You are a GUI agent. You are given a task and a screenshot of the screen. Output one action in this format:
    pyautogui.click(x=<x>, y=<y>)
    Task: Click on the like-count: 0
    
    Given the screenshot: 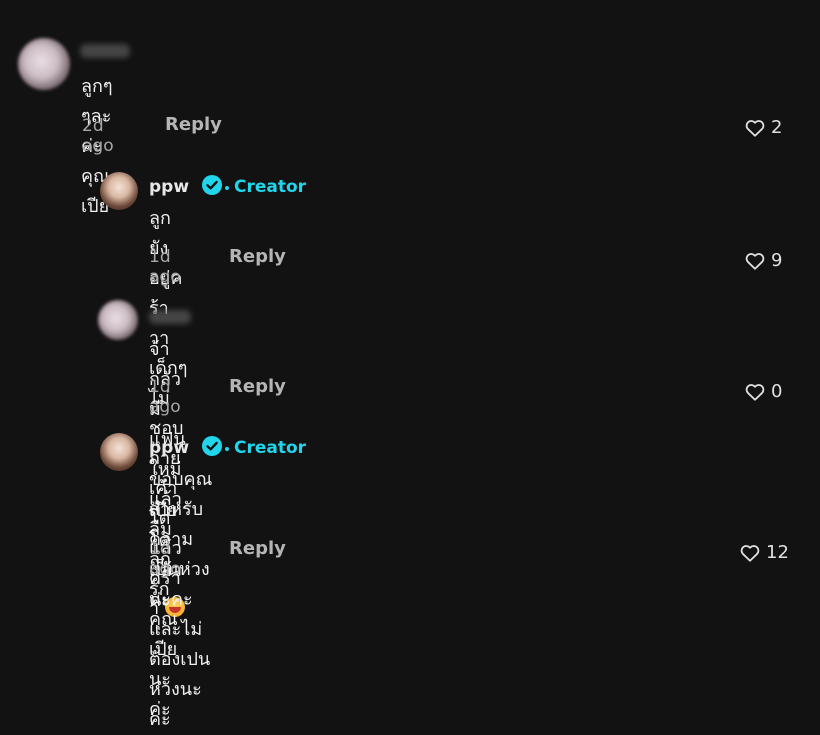 What is the action you would take?
    pyautogui.click(x=777, y=391)
    